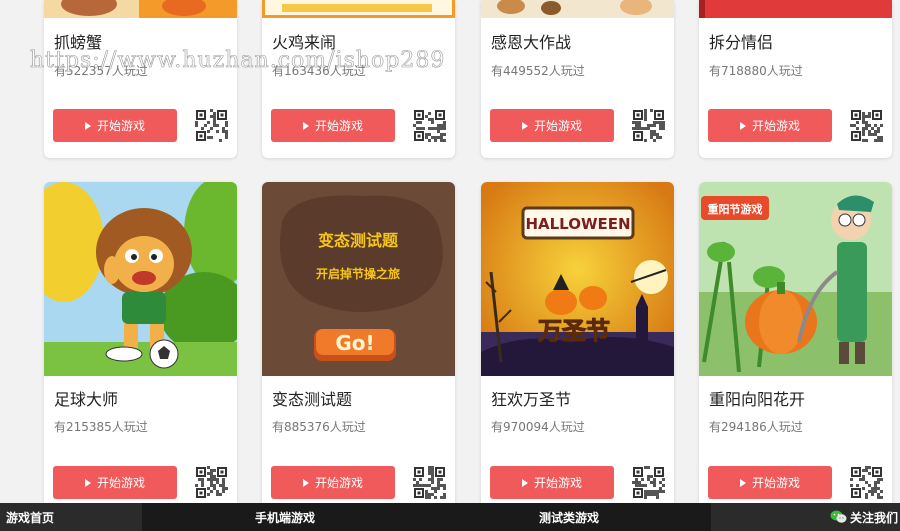  I want to click on game-card: 重阳节游戏 重阳向阳花开 有294186人玩过 开始游戏, so click(795, 342).